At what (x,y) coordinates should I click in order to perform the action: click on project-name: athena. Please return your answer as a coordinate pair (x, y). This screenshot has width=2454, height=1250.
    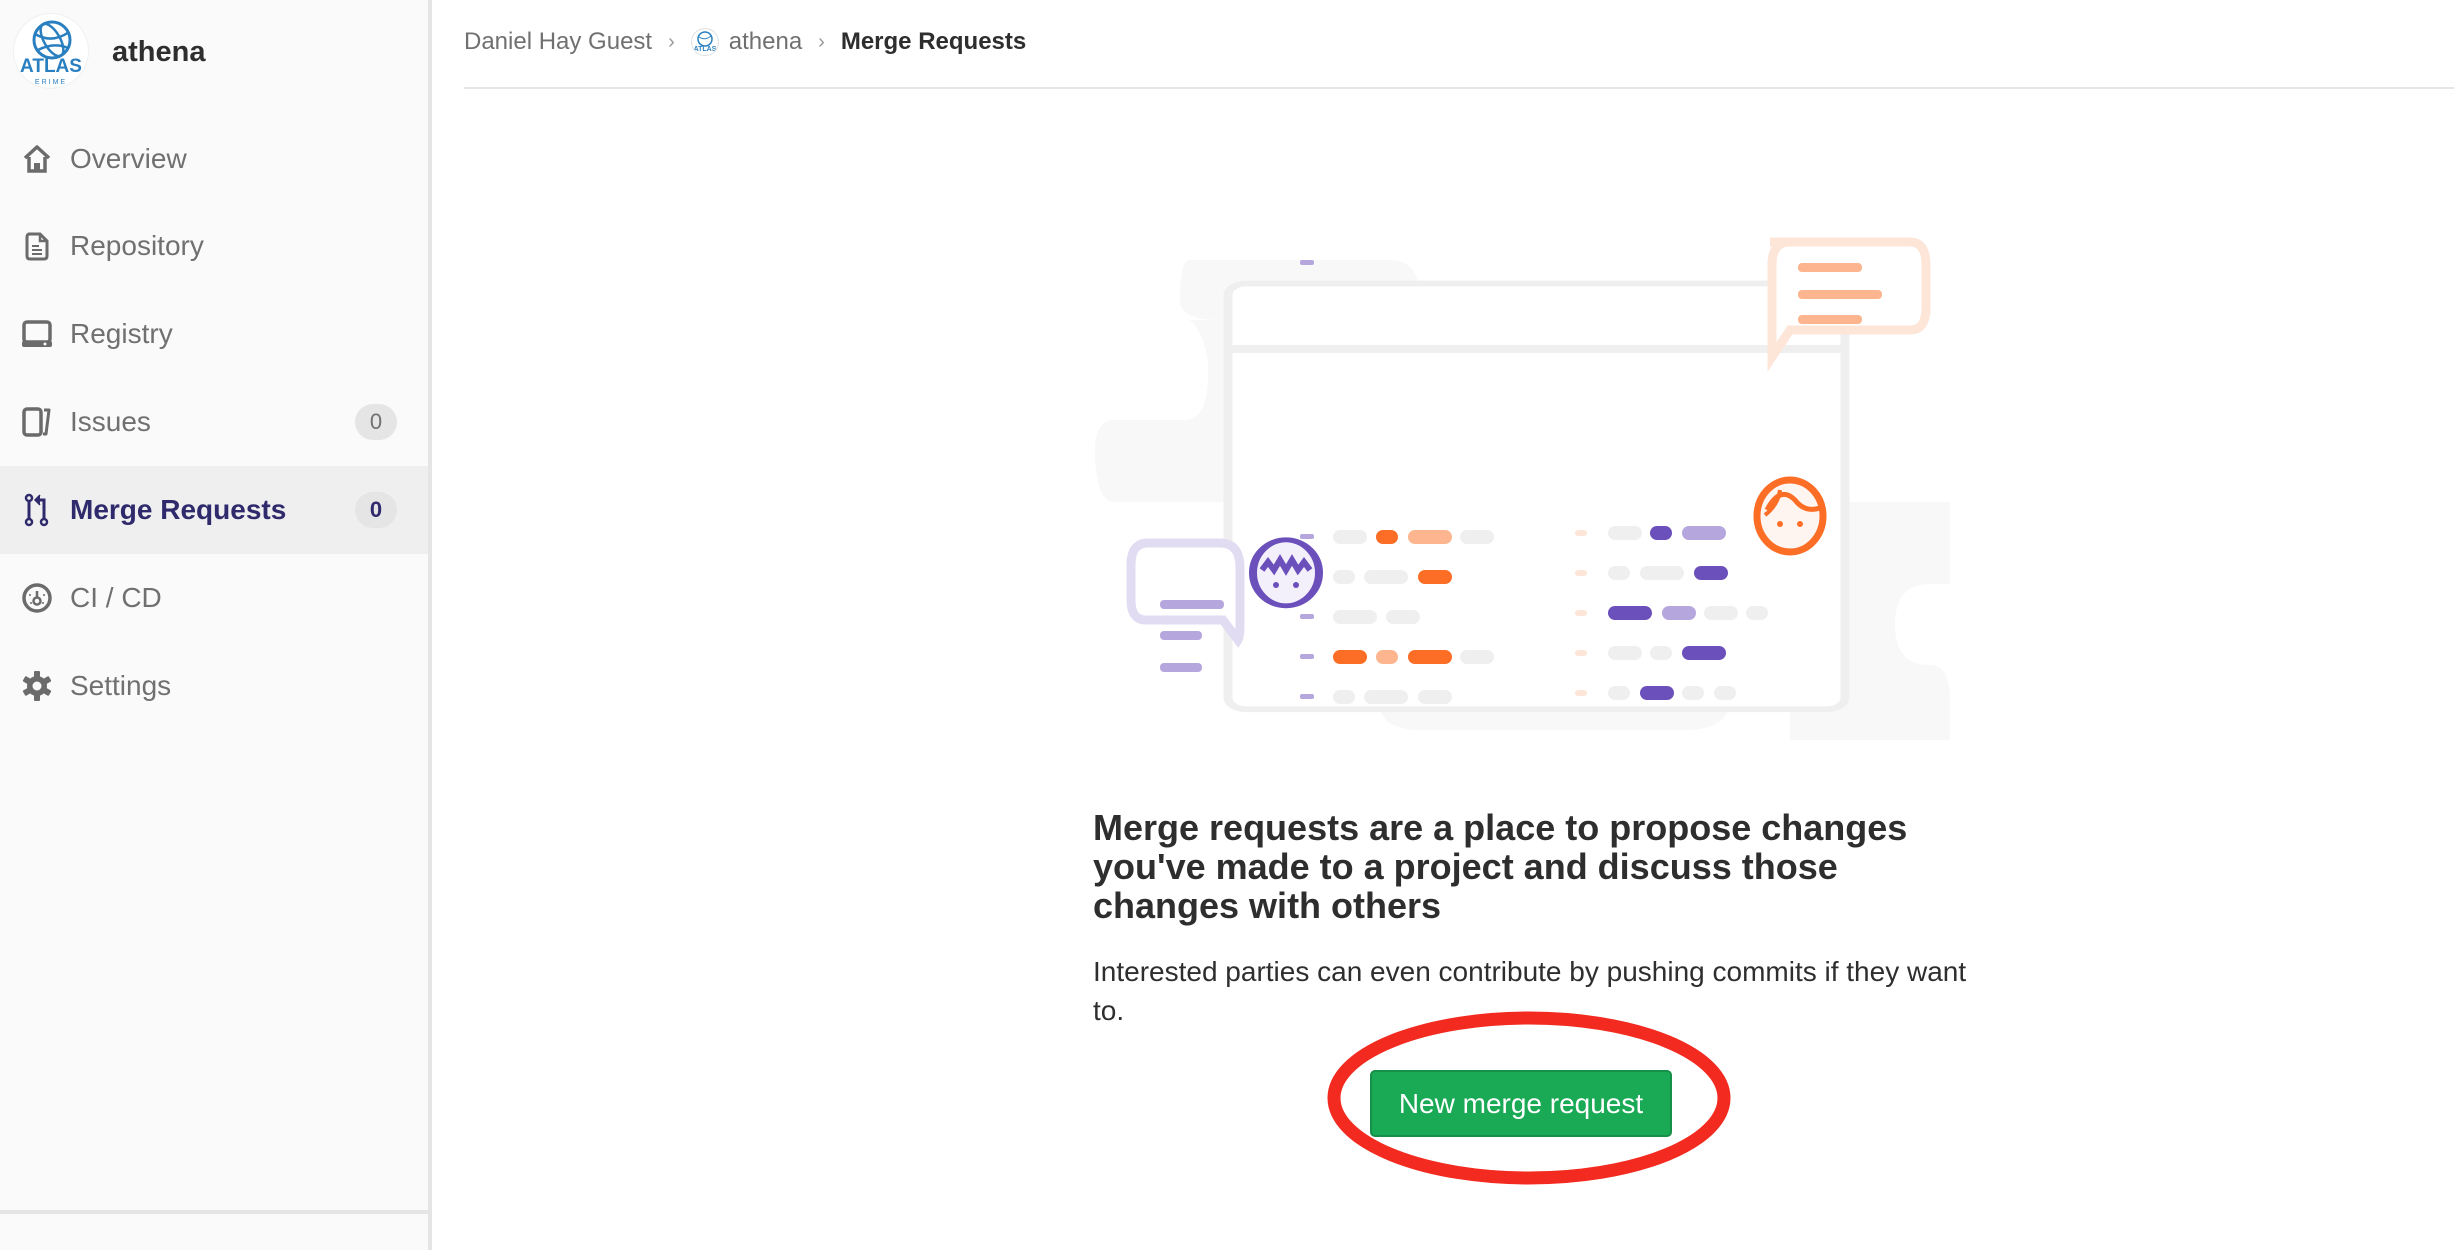
    Looking at the image, I should click on (158, 52).